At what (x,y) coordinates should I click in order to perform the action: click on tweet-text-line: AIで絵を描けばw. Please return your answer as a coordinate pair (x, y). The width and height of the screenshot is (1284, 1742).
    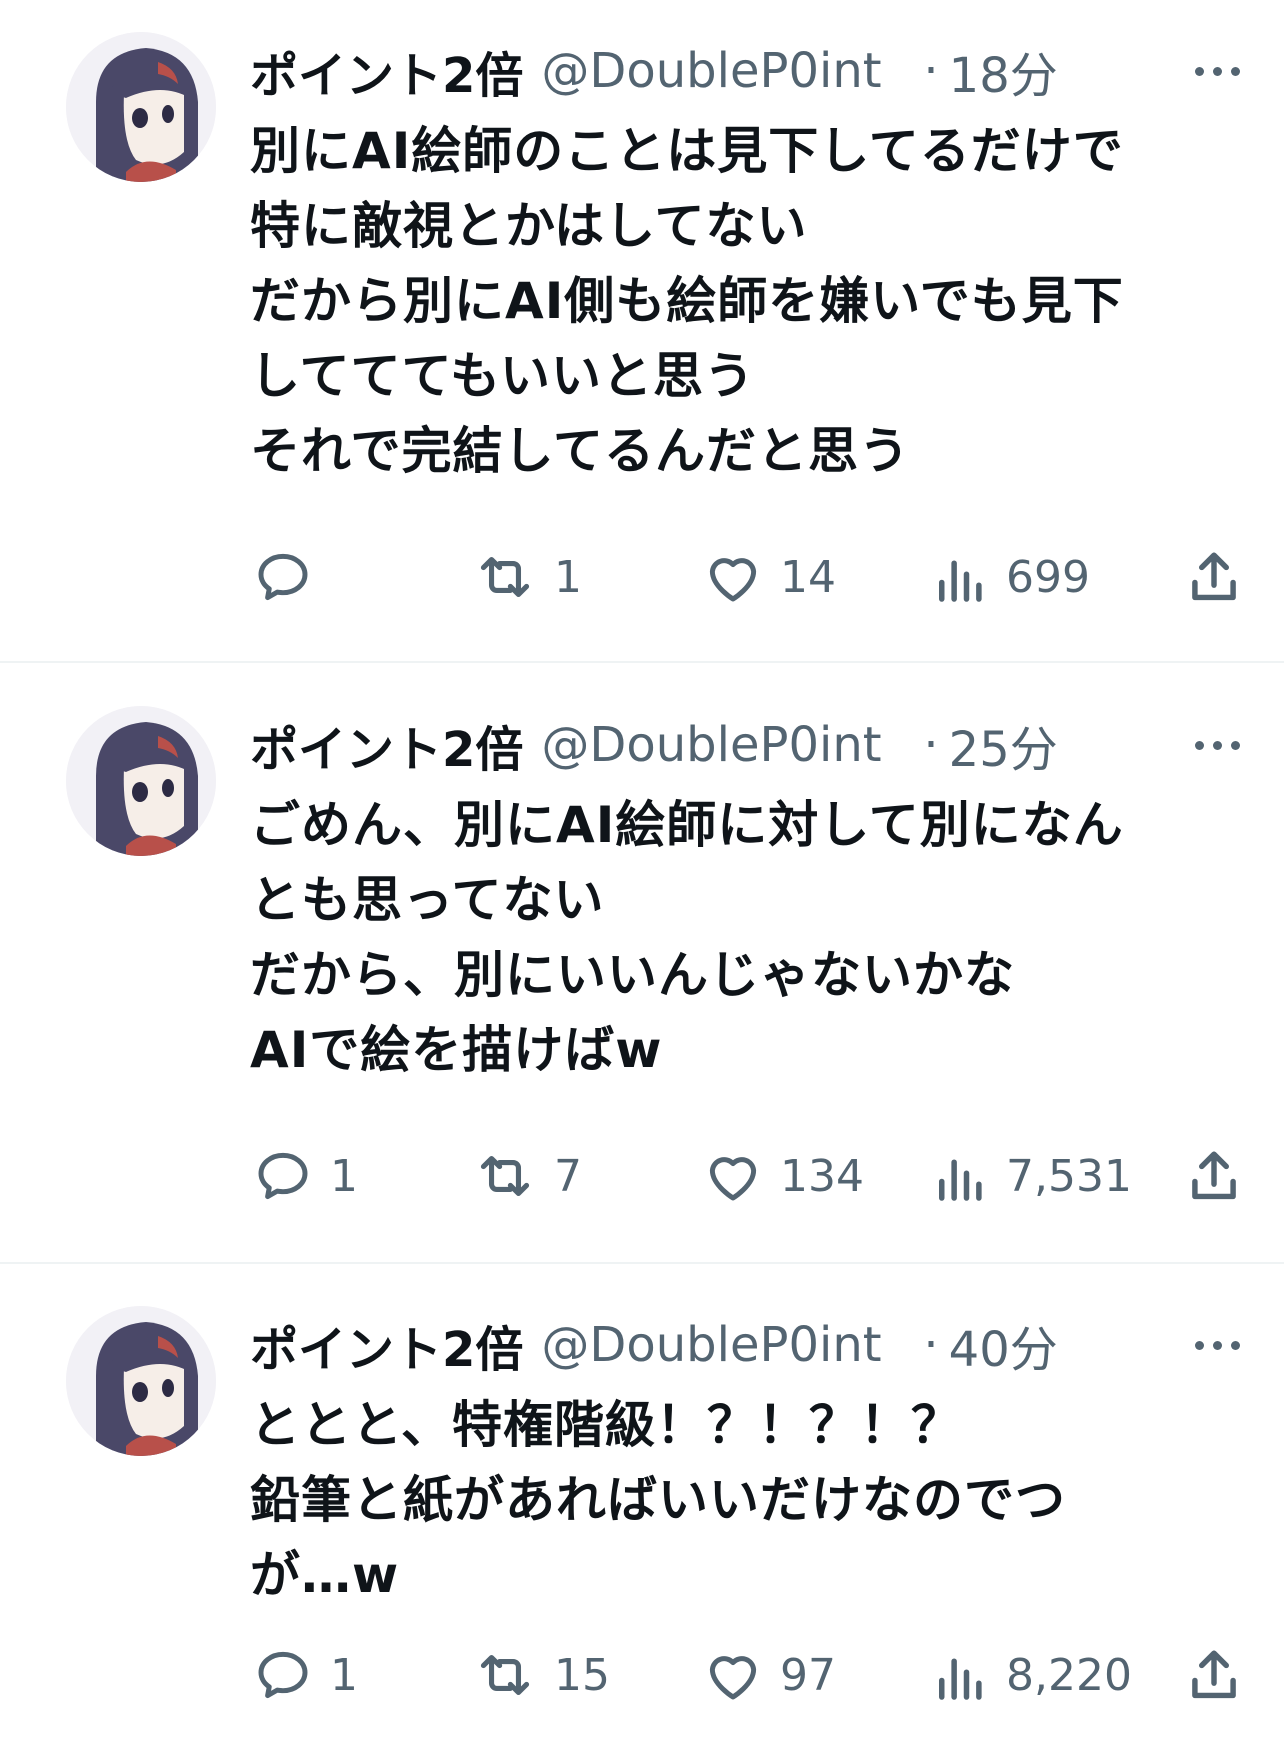
    Looking at the image, I should click on (456, 1050).